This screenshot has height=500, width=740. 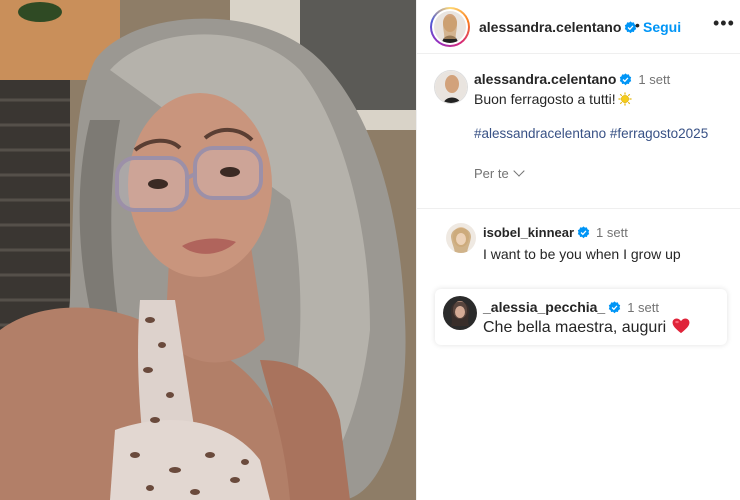 What do you see at coordinates (491, 173) in the screenshot?
I see `for-you-label: Per te` at bounding box center [491, 173].